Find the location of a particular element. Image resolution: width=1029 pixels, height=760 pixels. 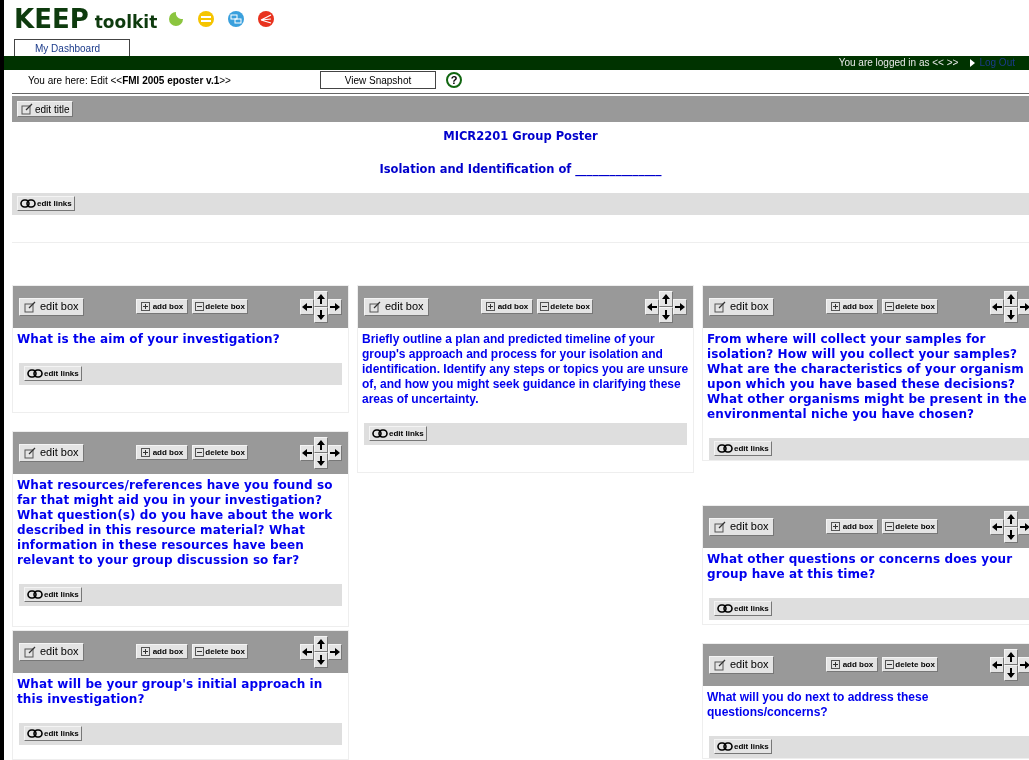

question-text: What resources/references have you found so far that might aid you in your investigation? What question(s) do you have about the work described in this resource material? What information in these resources have been relevant to your group discussion so far? is located at coordinates (175, 522).